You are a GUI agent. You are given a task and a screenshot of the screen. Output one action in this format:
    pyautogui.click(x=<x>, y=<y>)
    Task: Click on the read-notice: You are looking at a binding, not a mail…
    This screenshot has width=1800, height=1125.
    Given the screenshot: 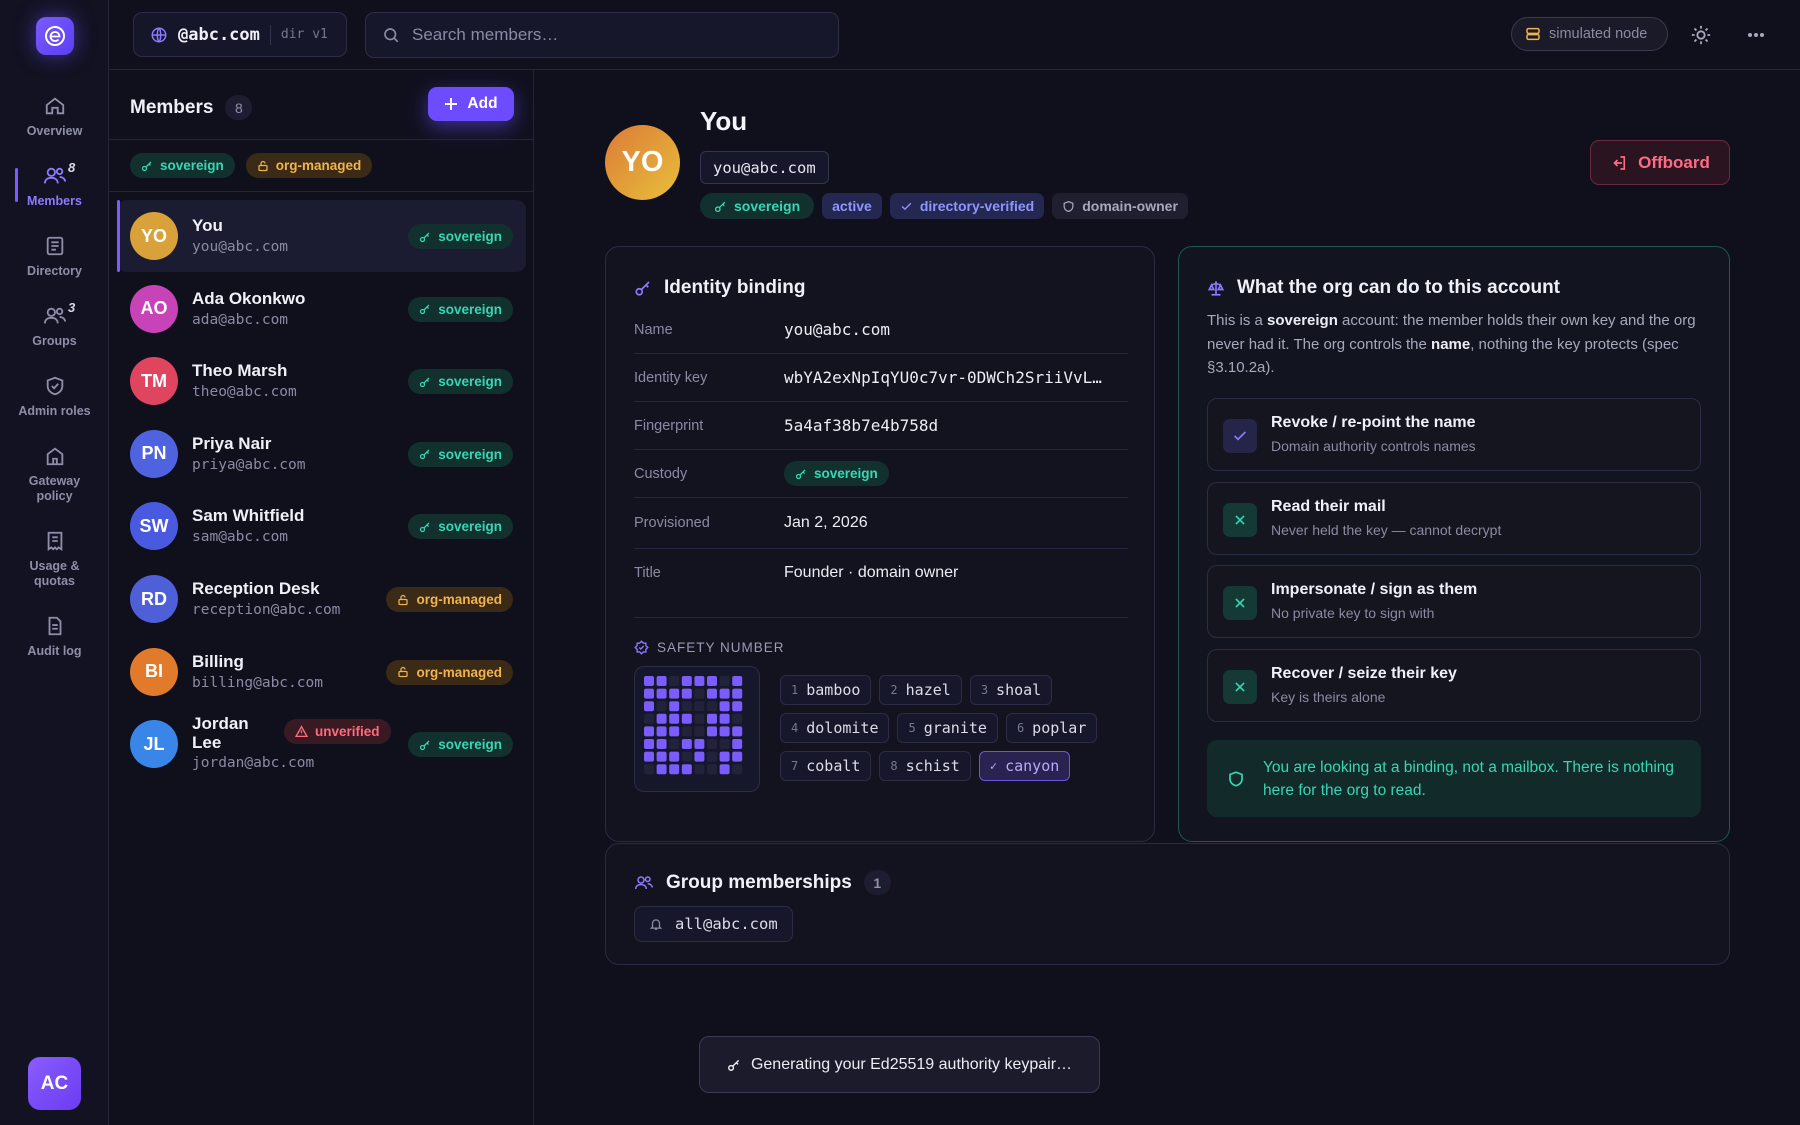 What is the action you would take?
    pyautogui.click(x=1454, y=778)
    